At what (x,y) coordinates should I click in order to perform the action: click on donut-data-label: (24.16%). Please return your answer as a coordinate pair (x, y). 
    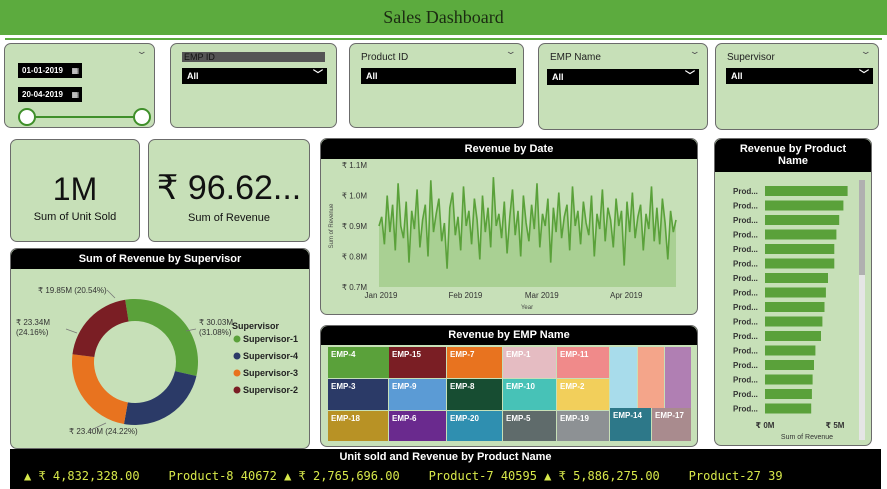
    Looking at the image, I should click on (32, 332).